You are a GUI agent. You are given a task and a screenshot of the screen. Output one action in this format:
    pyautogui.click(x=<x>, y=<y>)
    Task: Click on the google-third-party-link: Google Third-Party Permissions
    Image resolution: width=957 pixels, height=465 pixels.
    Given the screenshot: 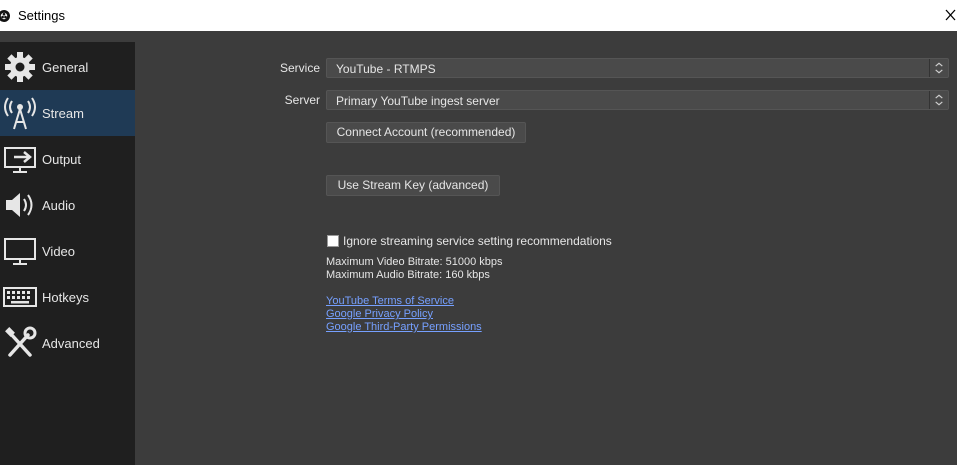 What is the action you would take?
    pyautogui.click(x=404, y=327)
    